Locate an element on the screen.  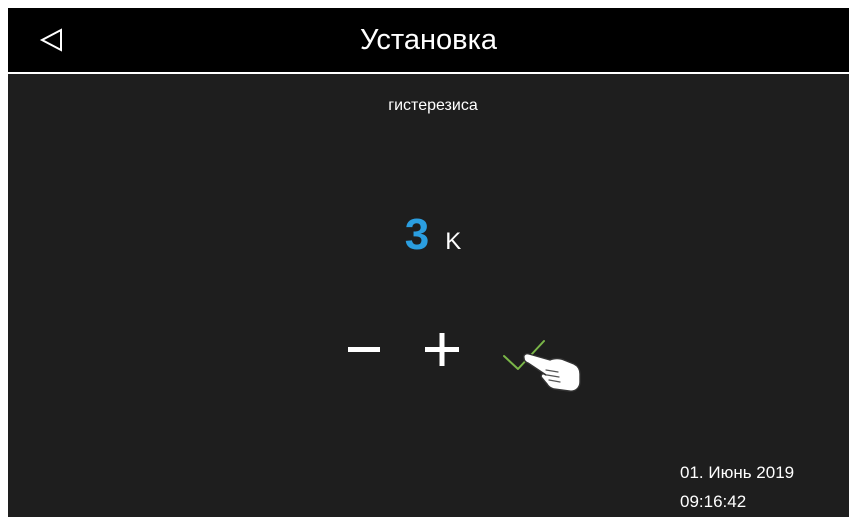
page-title: Установка is located at coordinates (428, 40).